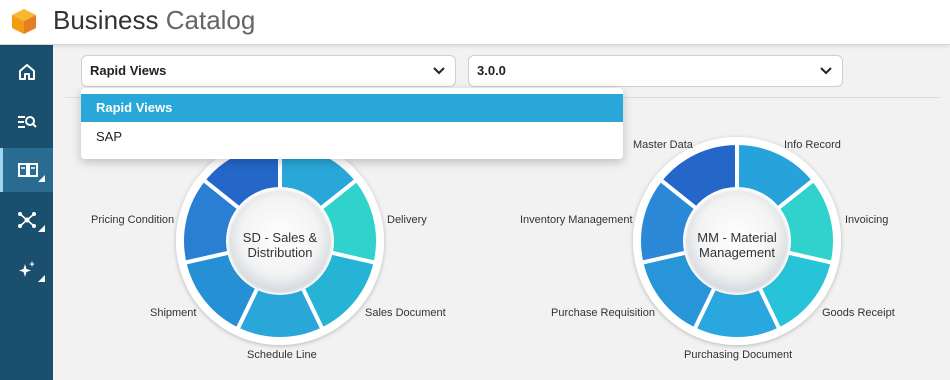 The height and width of the screenshot is (380, 950). I want to click on center-line: MM - Material, so click(737, 237).